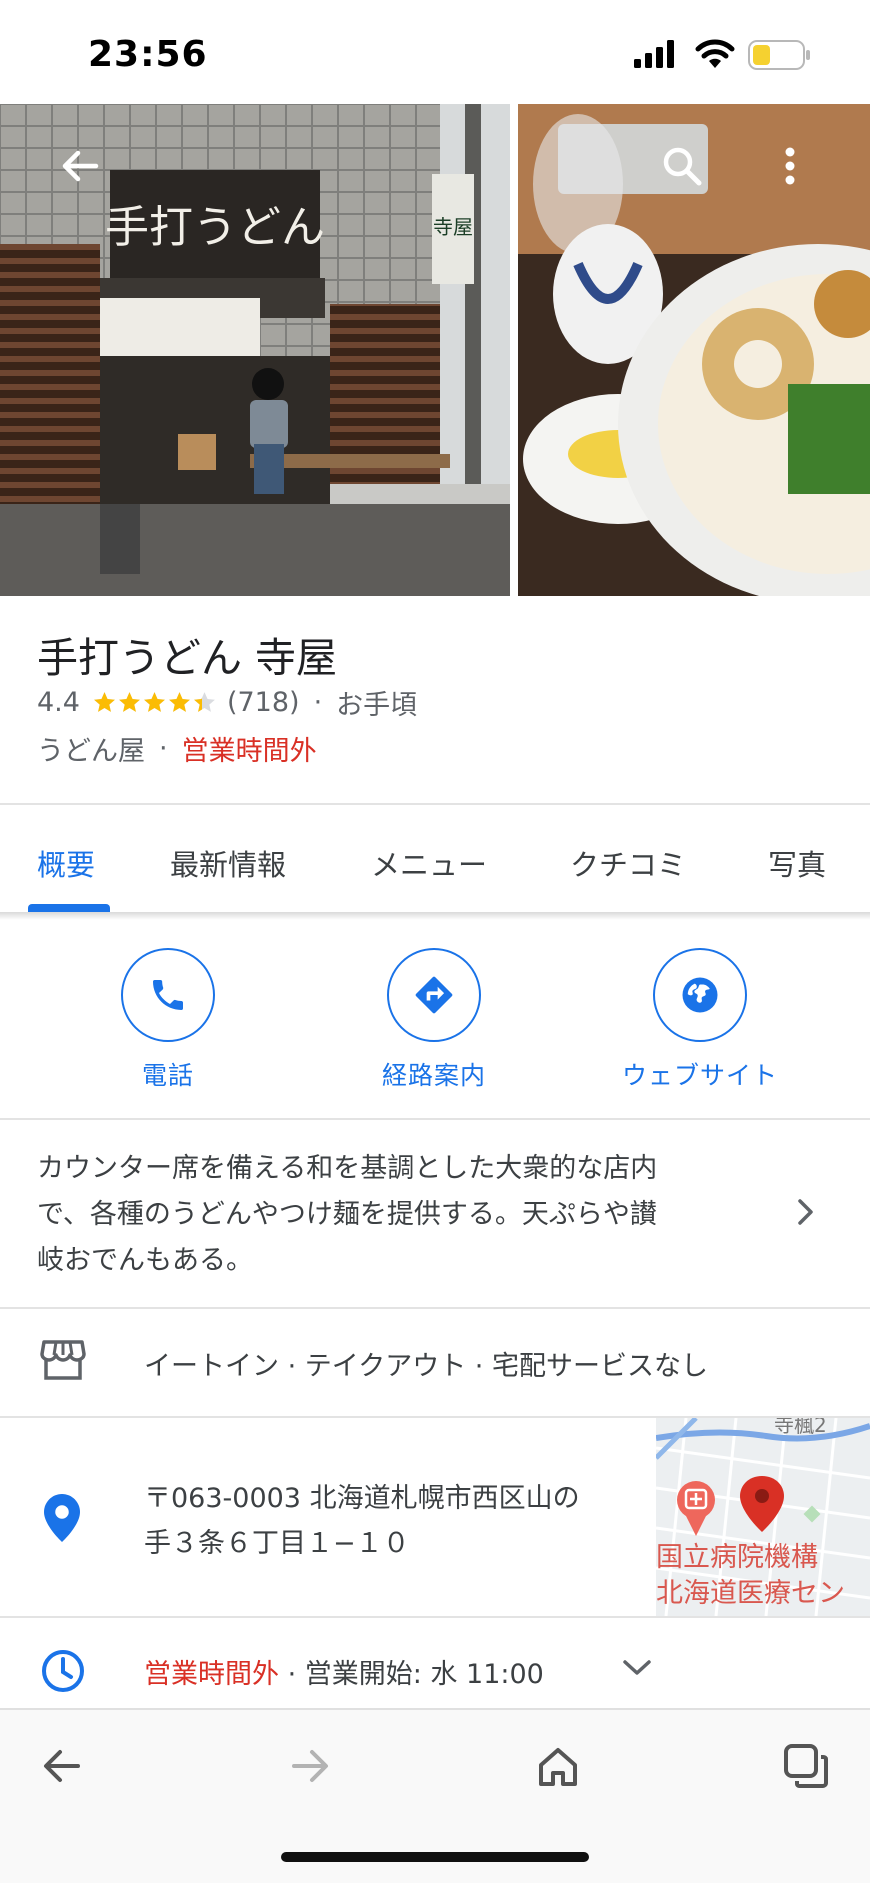  What do you see at coordinates (699, 1075) in the screenshot?
I see `website-button-label: ウェブサイト` at bounding box center [699, 1075].